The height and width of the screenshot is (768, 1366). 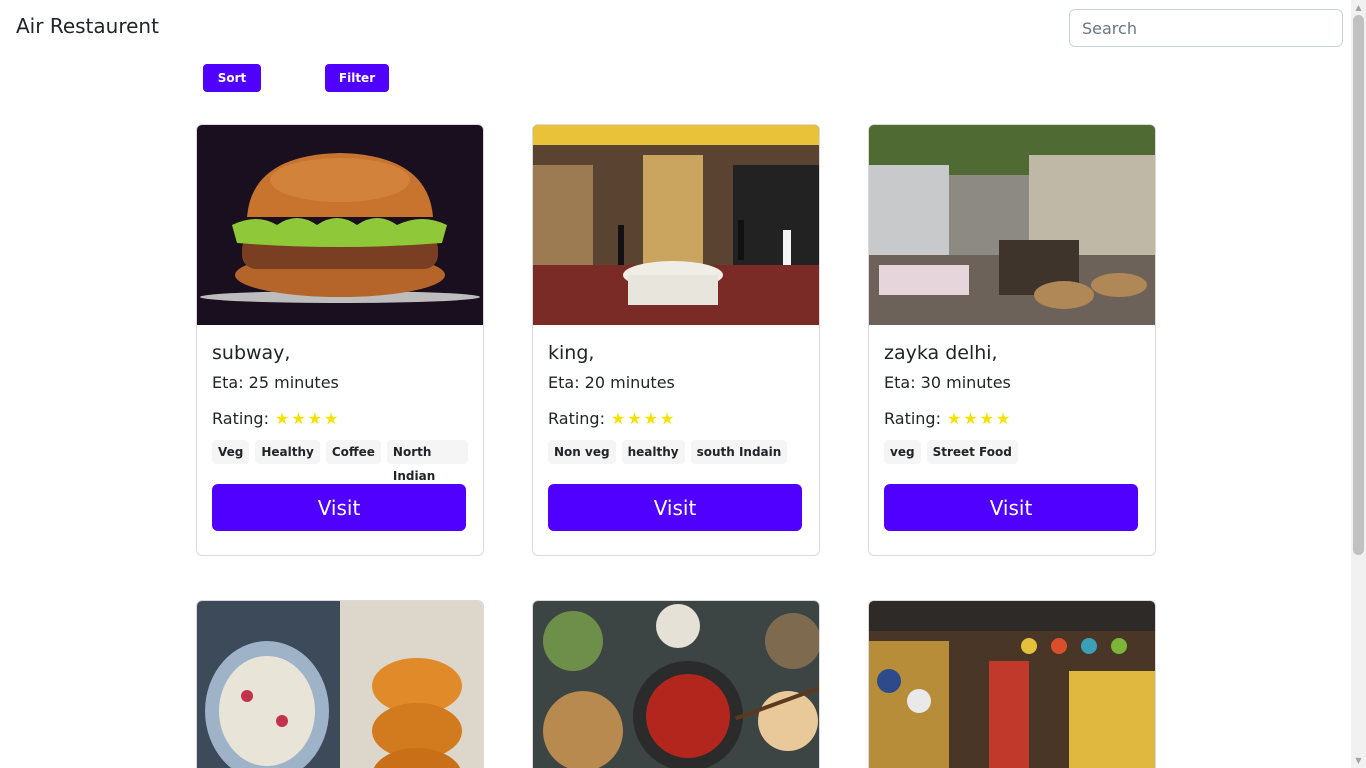 I want to click on scroll-thumb, so click(x=1358, y=285).